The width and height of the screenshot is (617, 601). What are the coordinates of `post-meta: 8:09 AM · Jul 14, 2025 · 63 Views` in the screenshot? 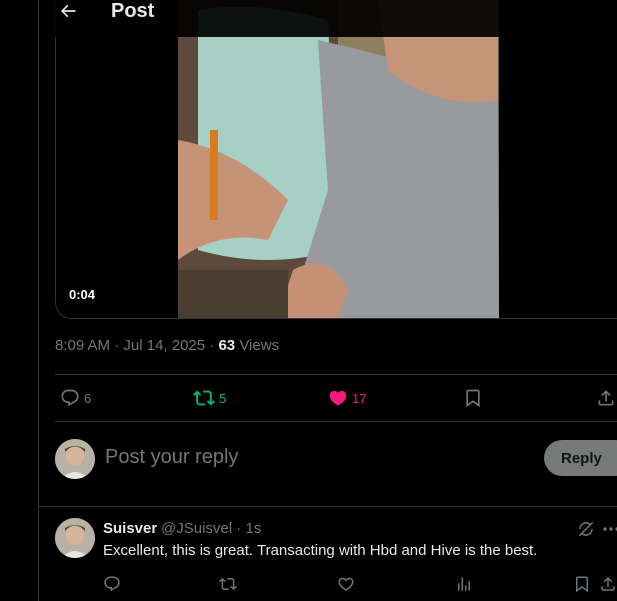 It's located at (167, 345).